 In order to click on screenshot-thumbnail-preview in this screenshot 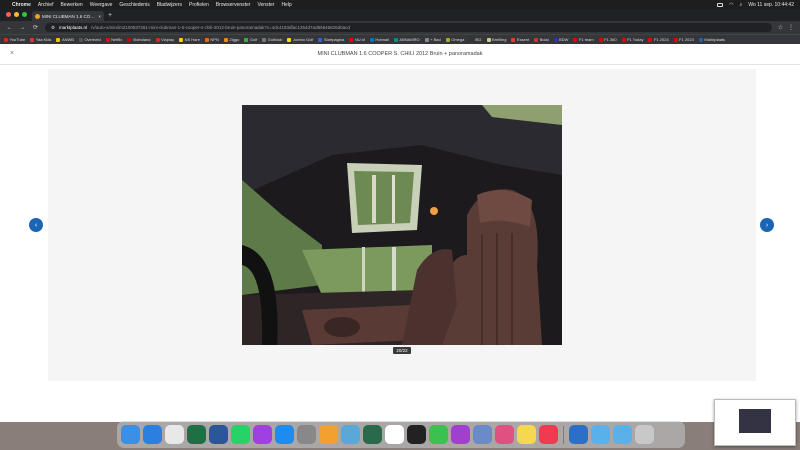, I will do `click(755, 422)`.